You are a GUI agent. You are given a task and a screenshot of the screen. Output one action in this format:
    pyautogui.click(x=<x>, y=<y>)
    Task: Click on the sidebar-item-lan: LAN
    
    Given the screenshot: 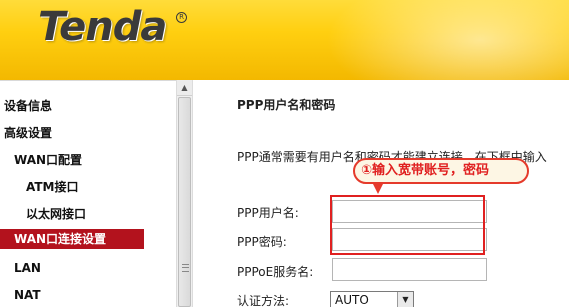 What is the action you would take?
    pyautogui.click(x=27, y=268)
    